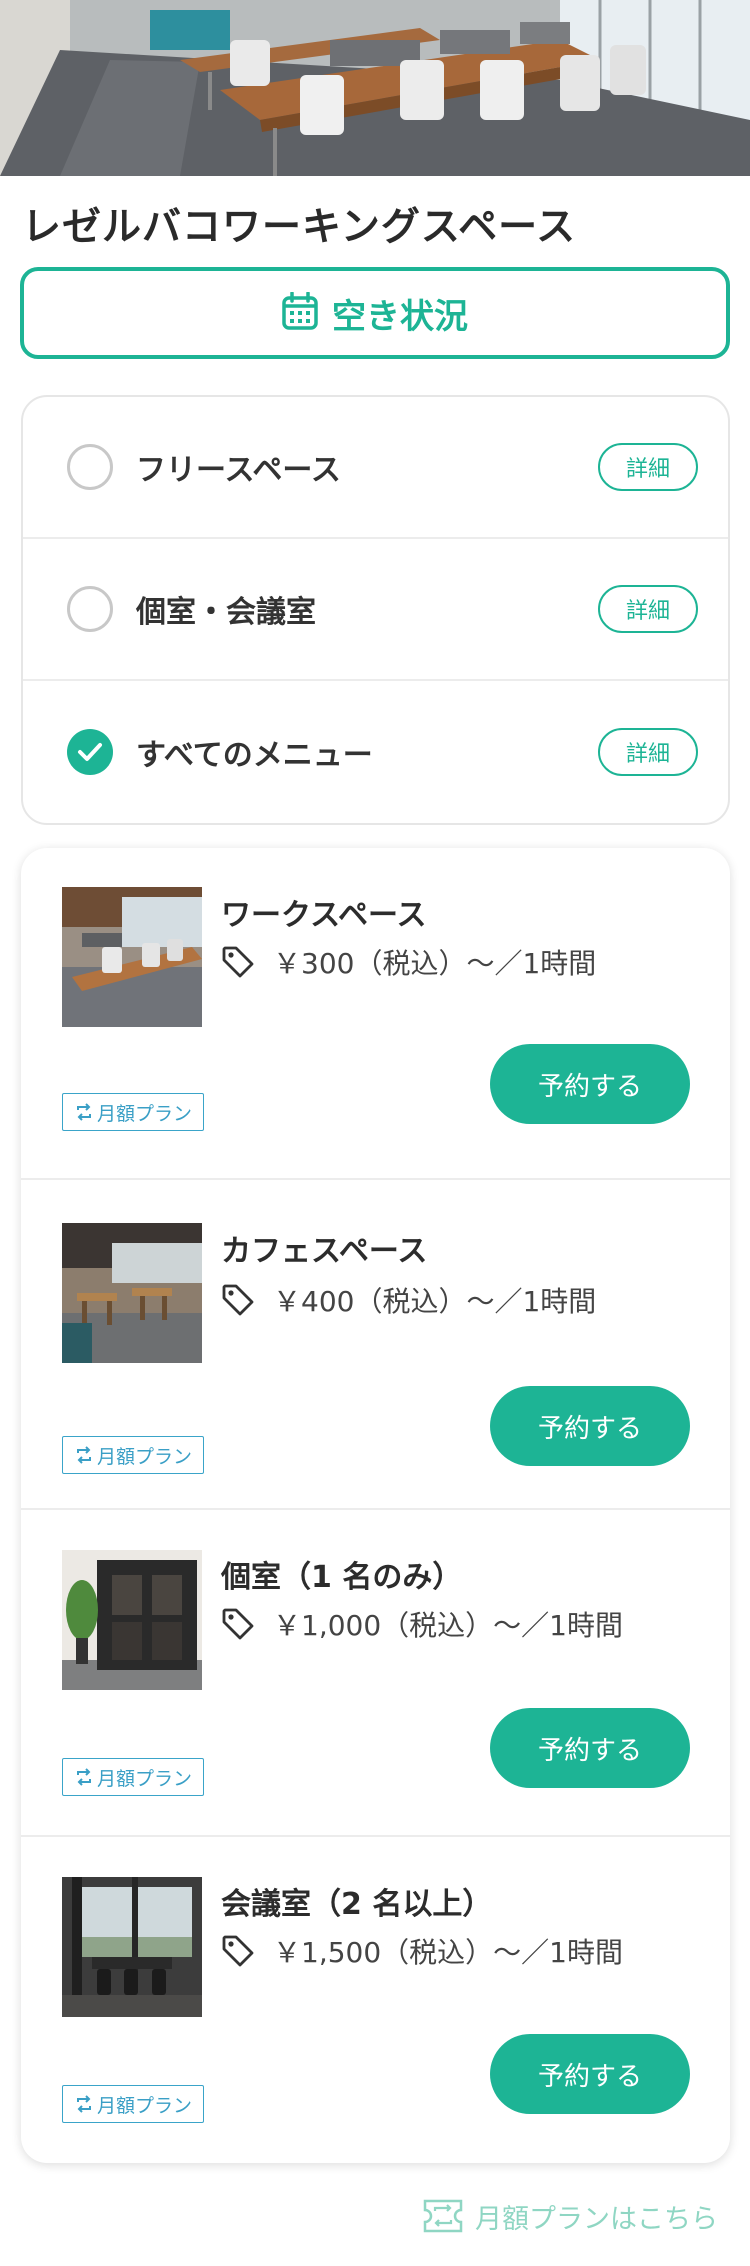 The width and height of the screenshot is (750, 2266). Describe the element at coordinates (132, 1293) in the screenshot. I see `cafe-photo` at that location.